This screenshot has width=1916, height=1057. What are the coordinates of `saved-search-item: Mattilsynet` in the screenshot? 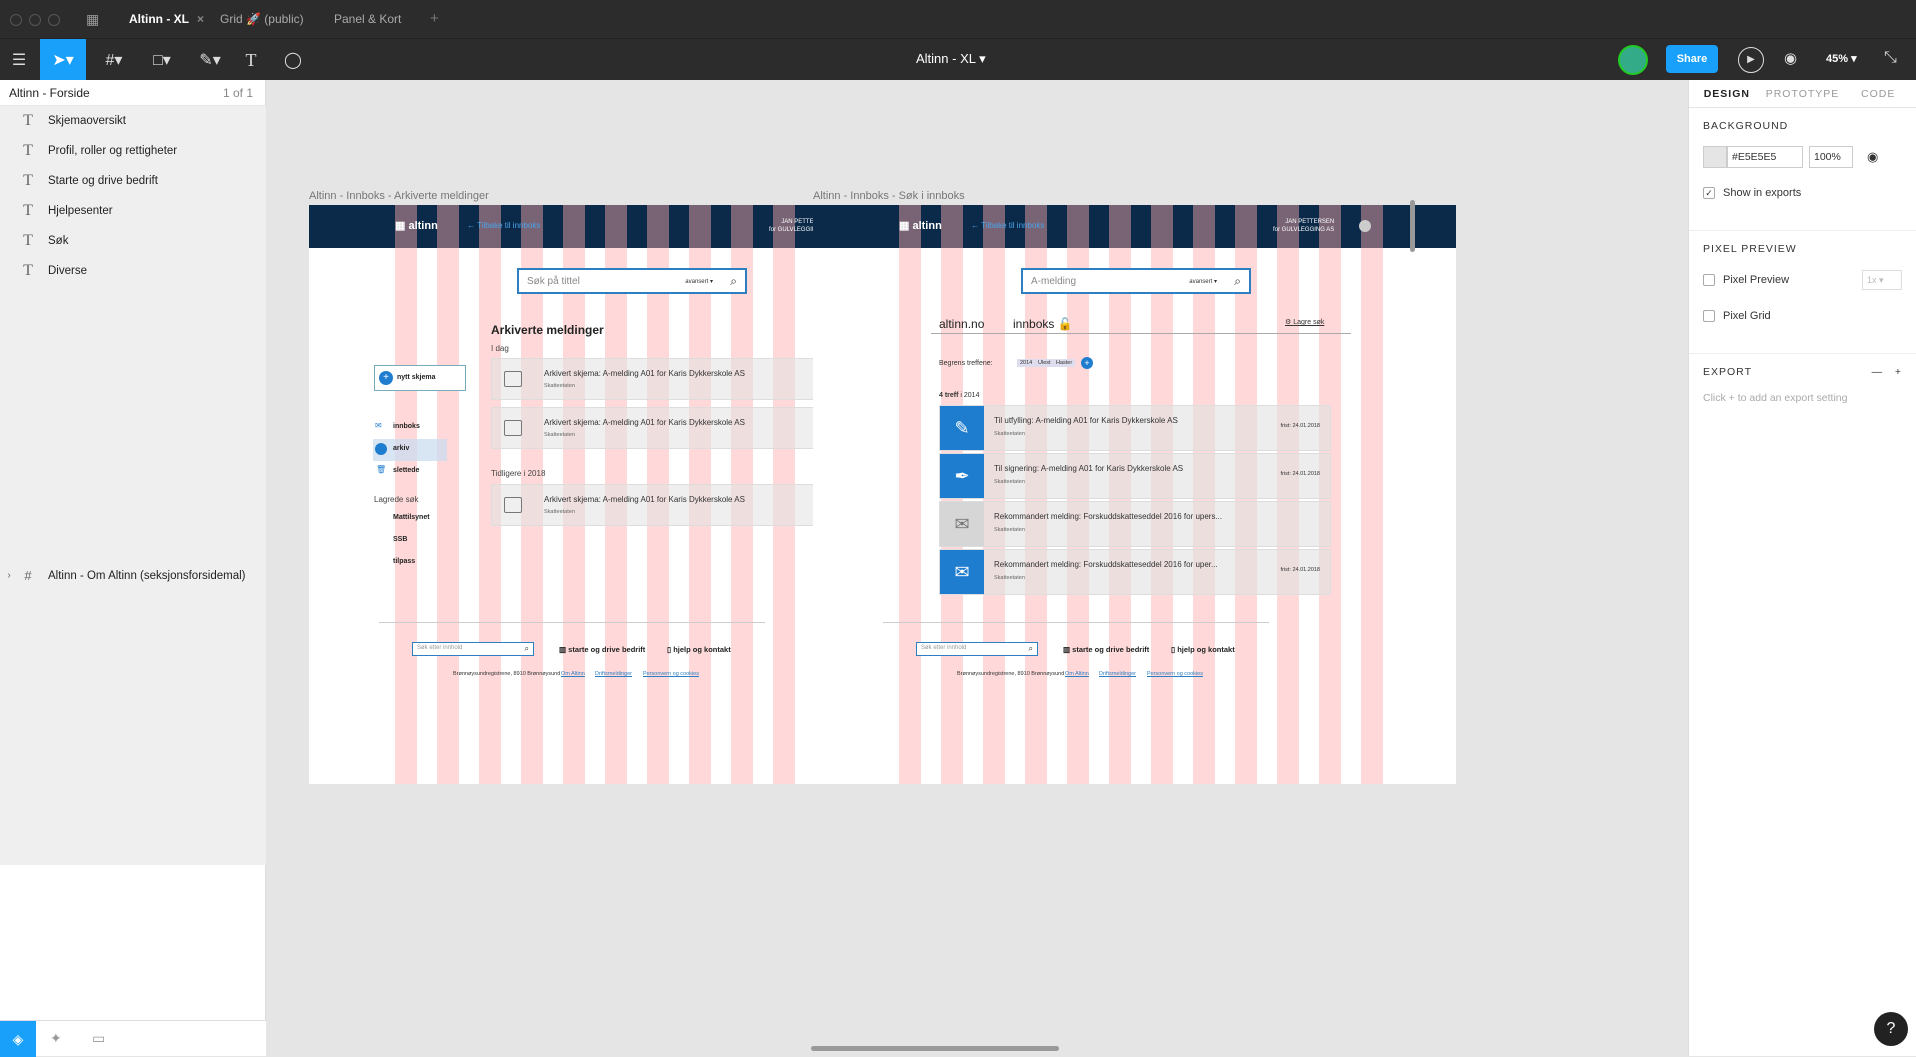 It's located at (411, 517).